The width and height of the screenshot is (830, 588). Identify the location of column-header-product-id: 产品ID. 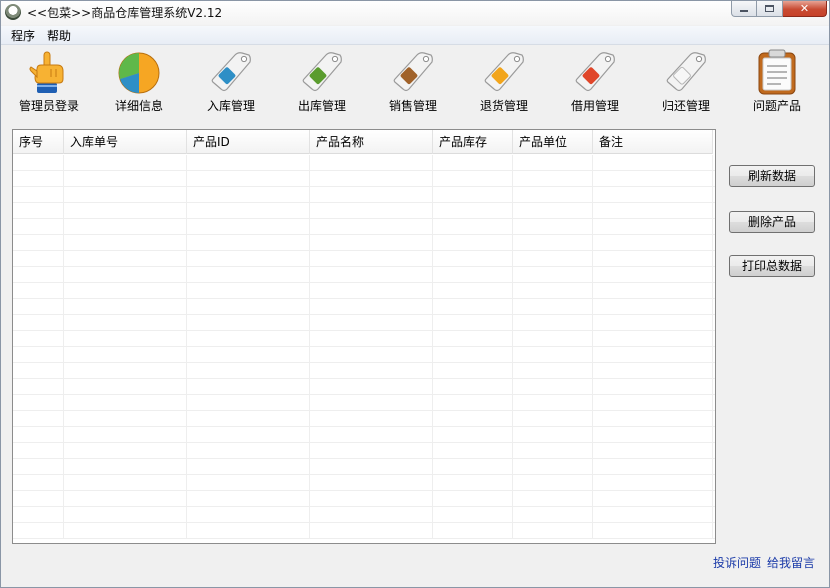
(248, 142).